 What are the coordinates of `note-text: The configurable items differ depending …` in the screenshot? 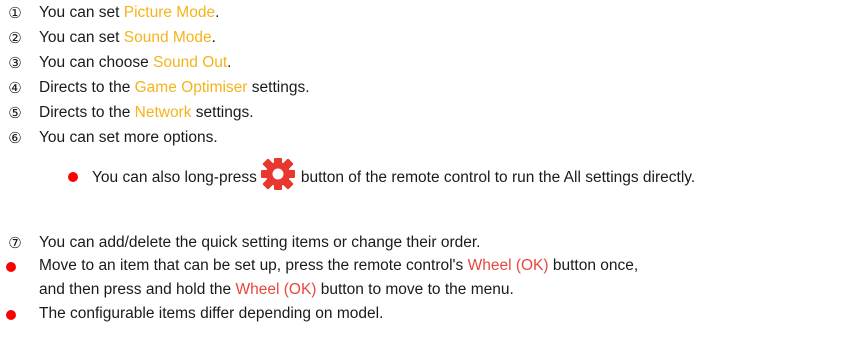 It's located at (211, 313).